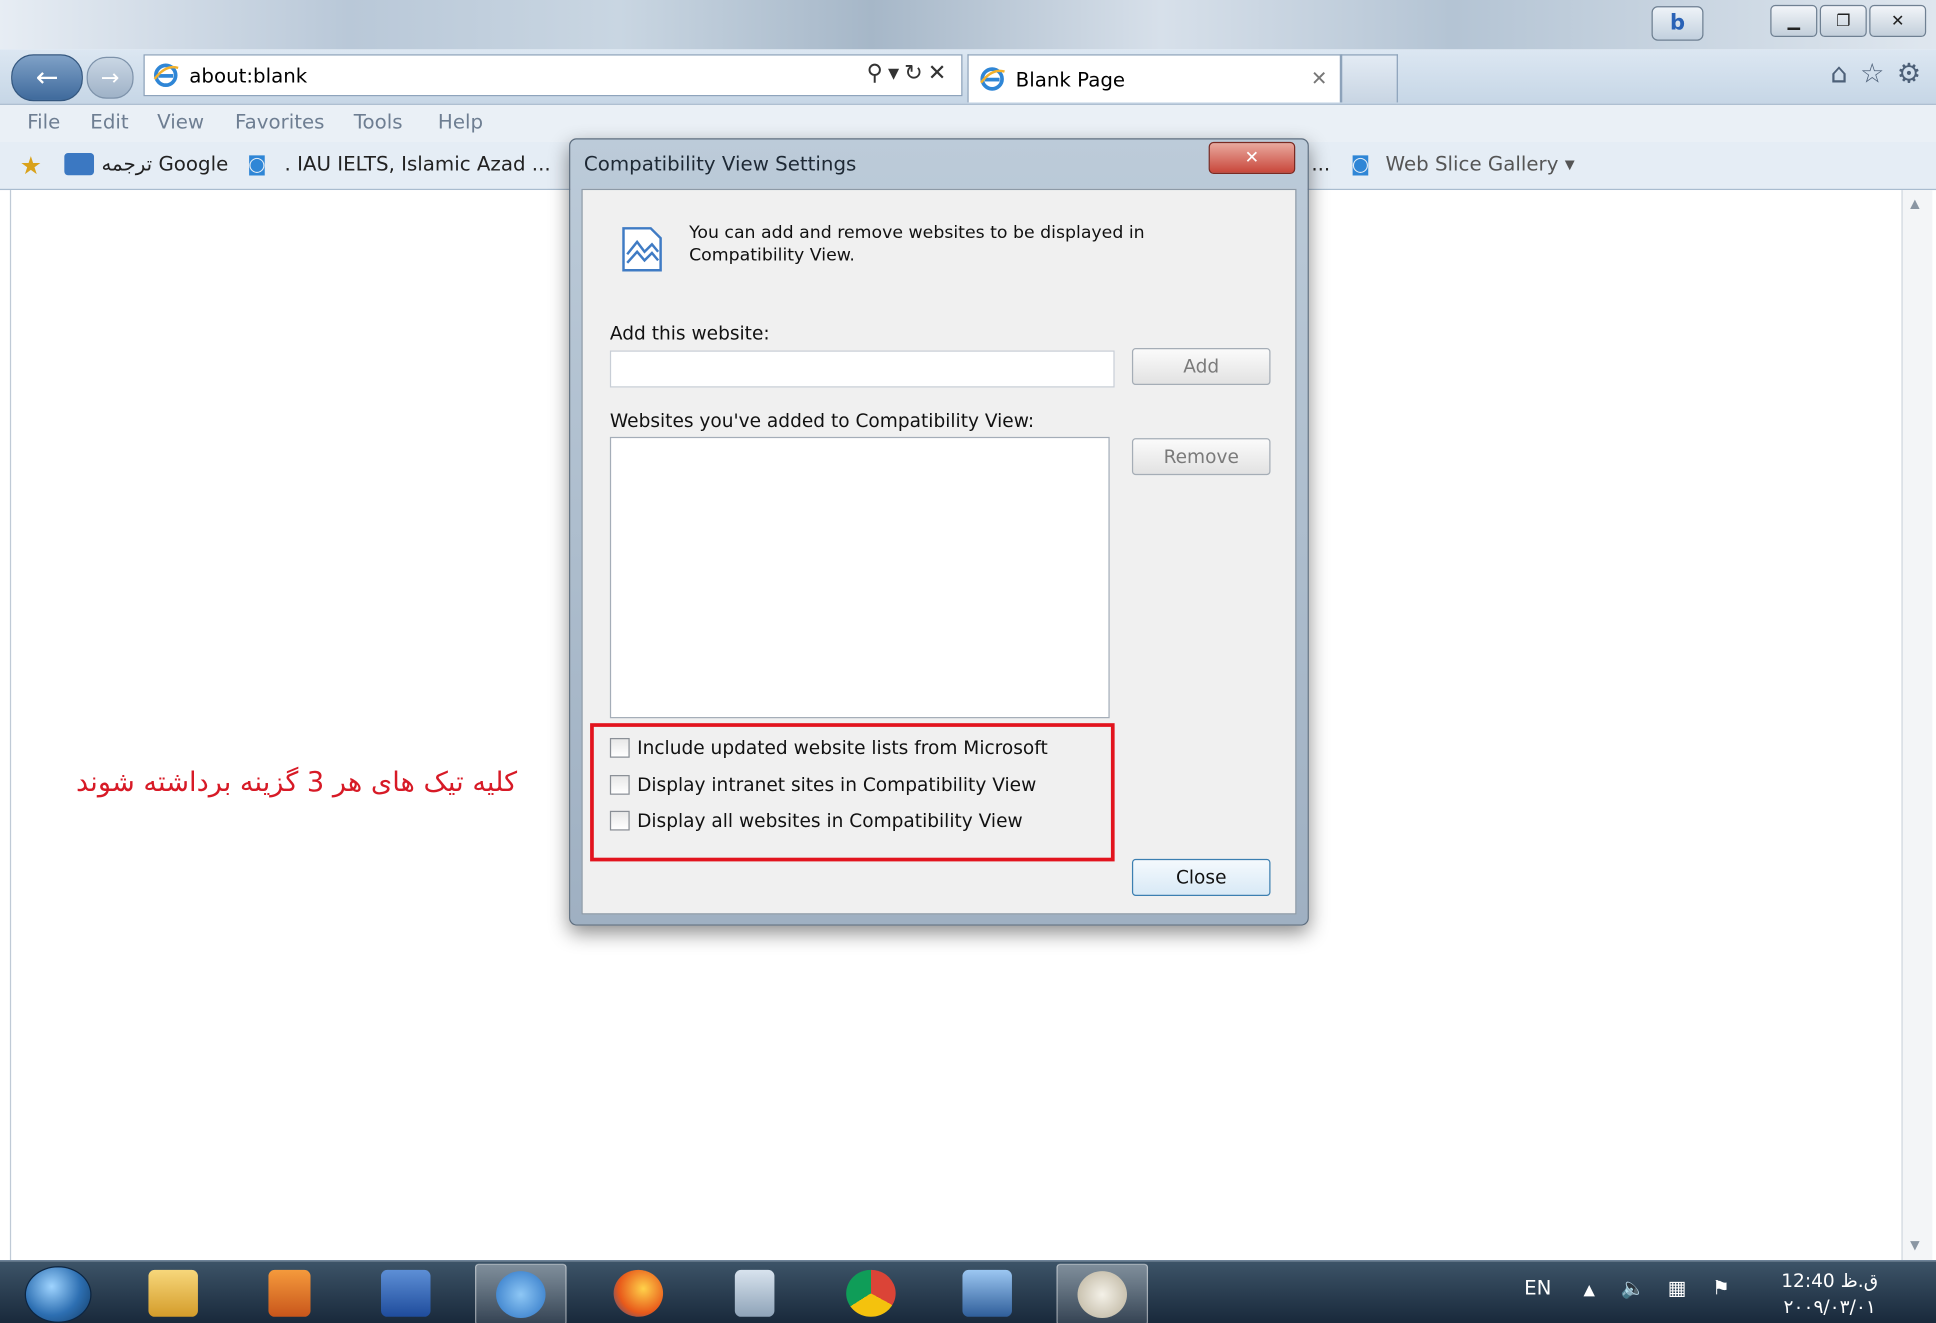 Image resolution: width=1936 pixels, height=1323 pixels. I want to click on network-icon: ▦, so click(1677, 1287).